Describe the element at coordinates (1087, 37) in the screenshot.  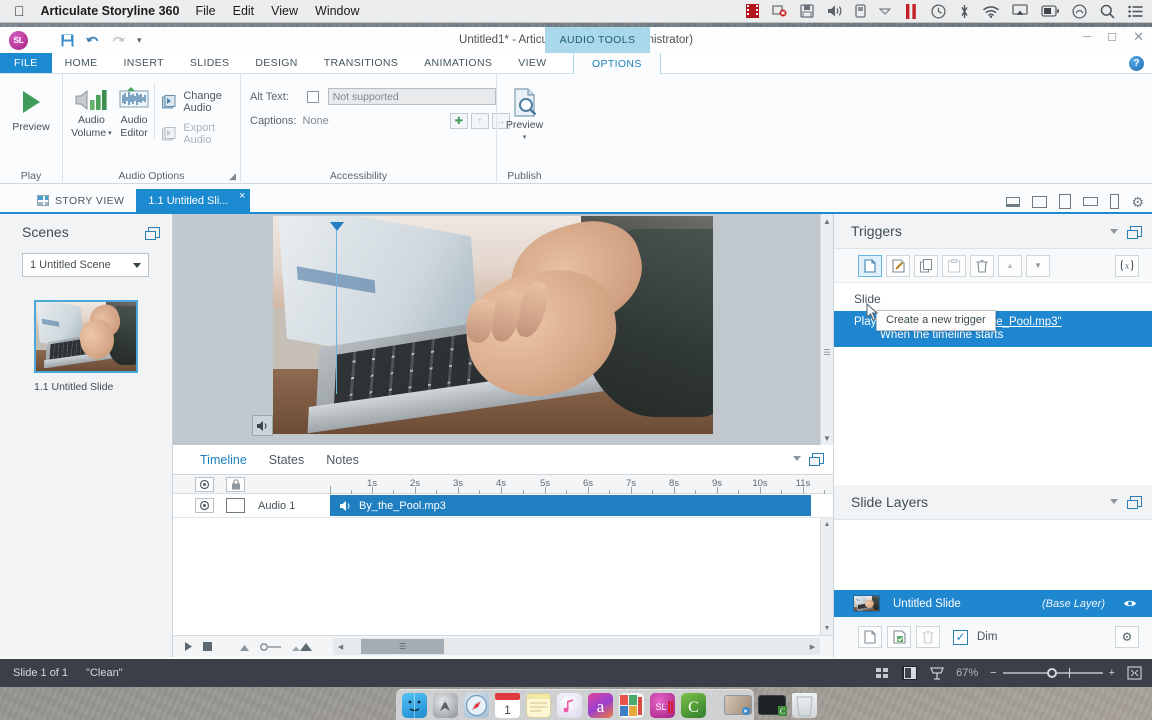
I see `minimize-icon: ─` at that location.